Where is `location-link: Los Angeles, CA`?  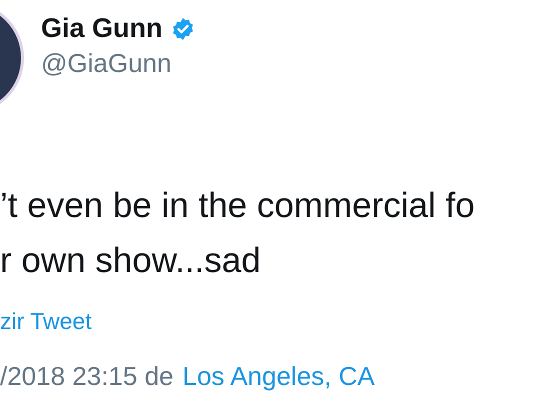
location-link: Los Angeles, CA is located at coordinates (278, 376).